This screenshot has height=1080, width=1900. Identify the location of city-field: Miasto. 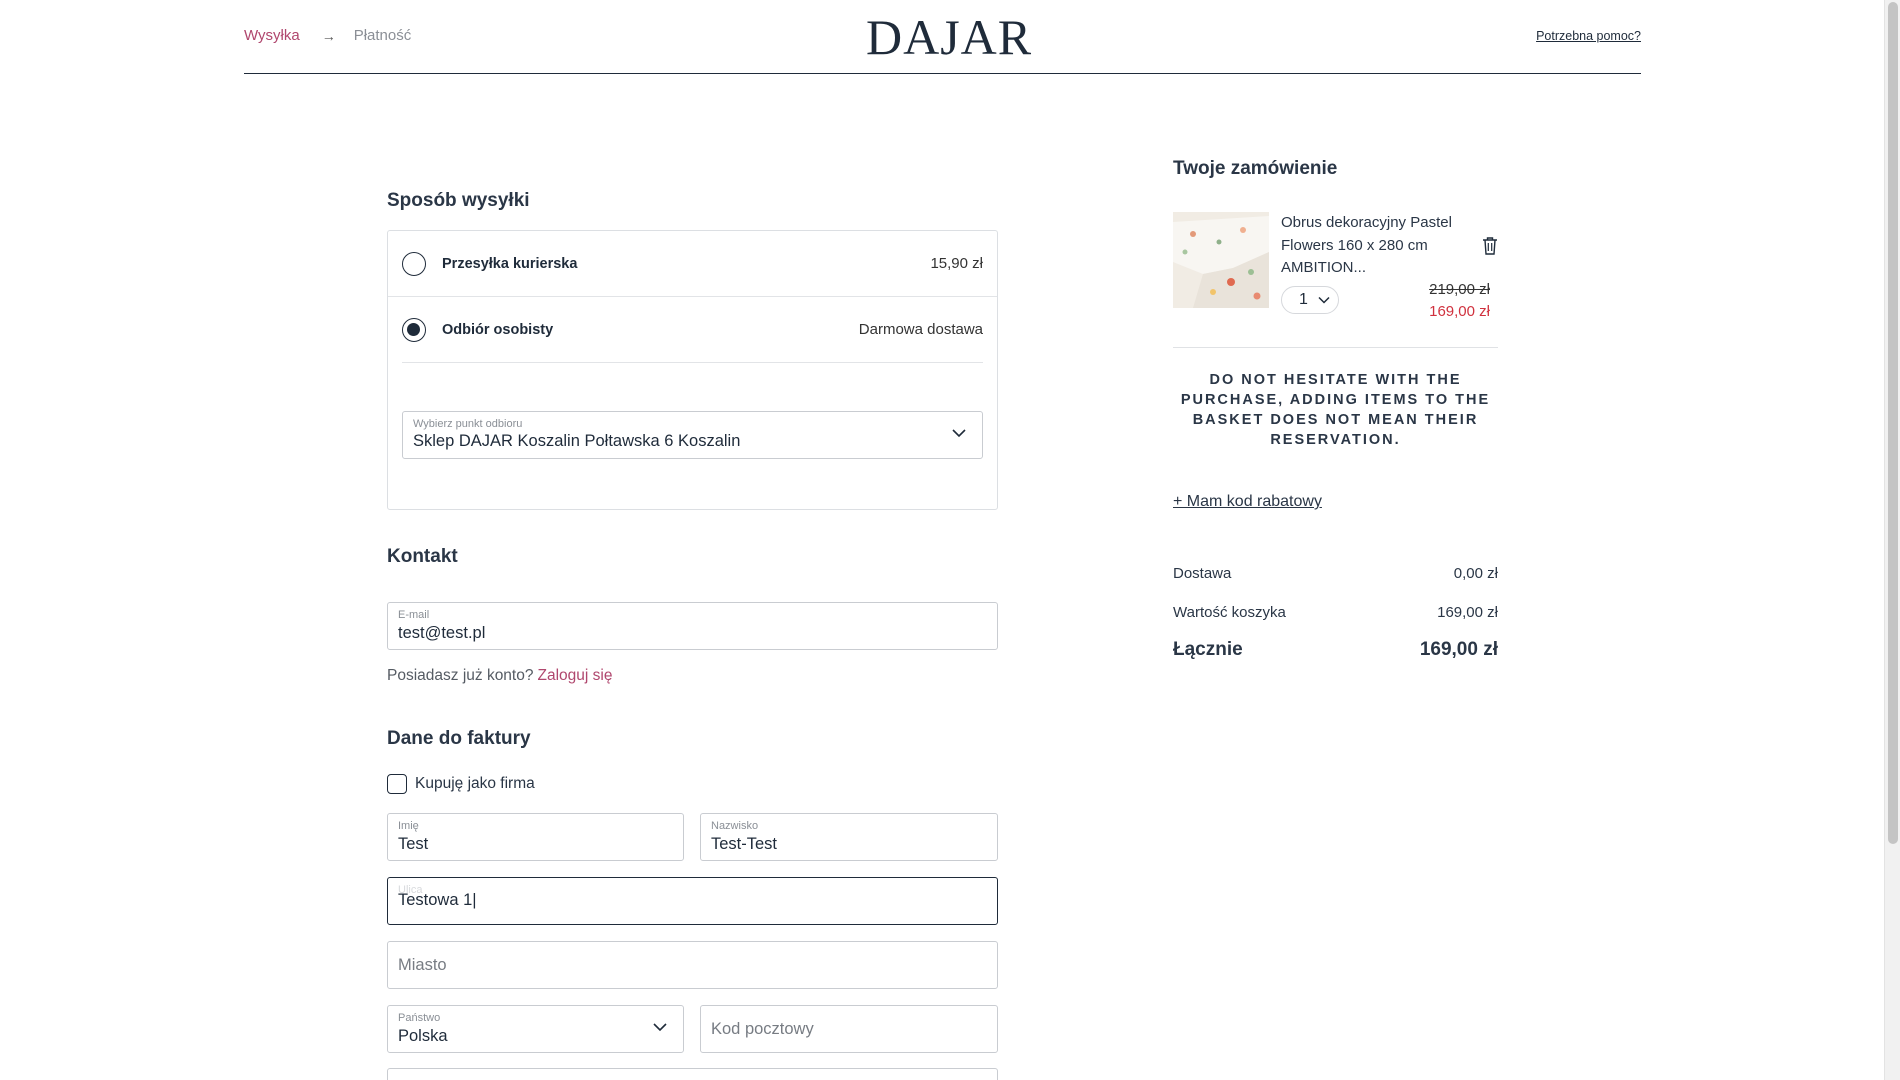
(692, 965).